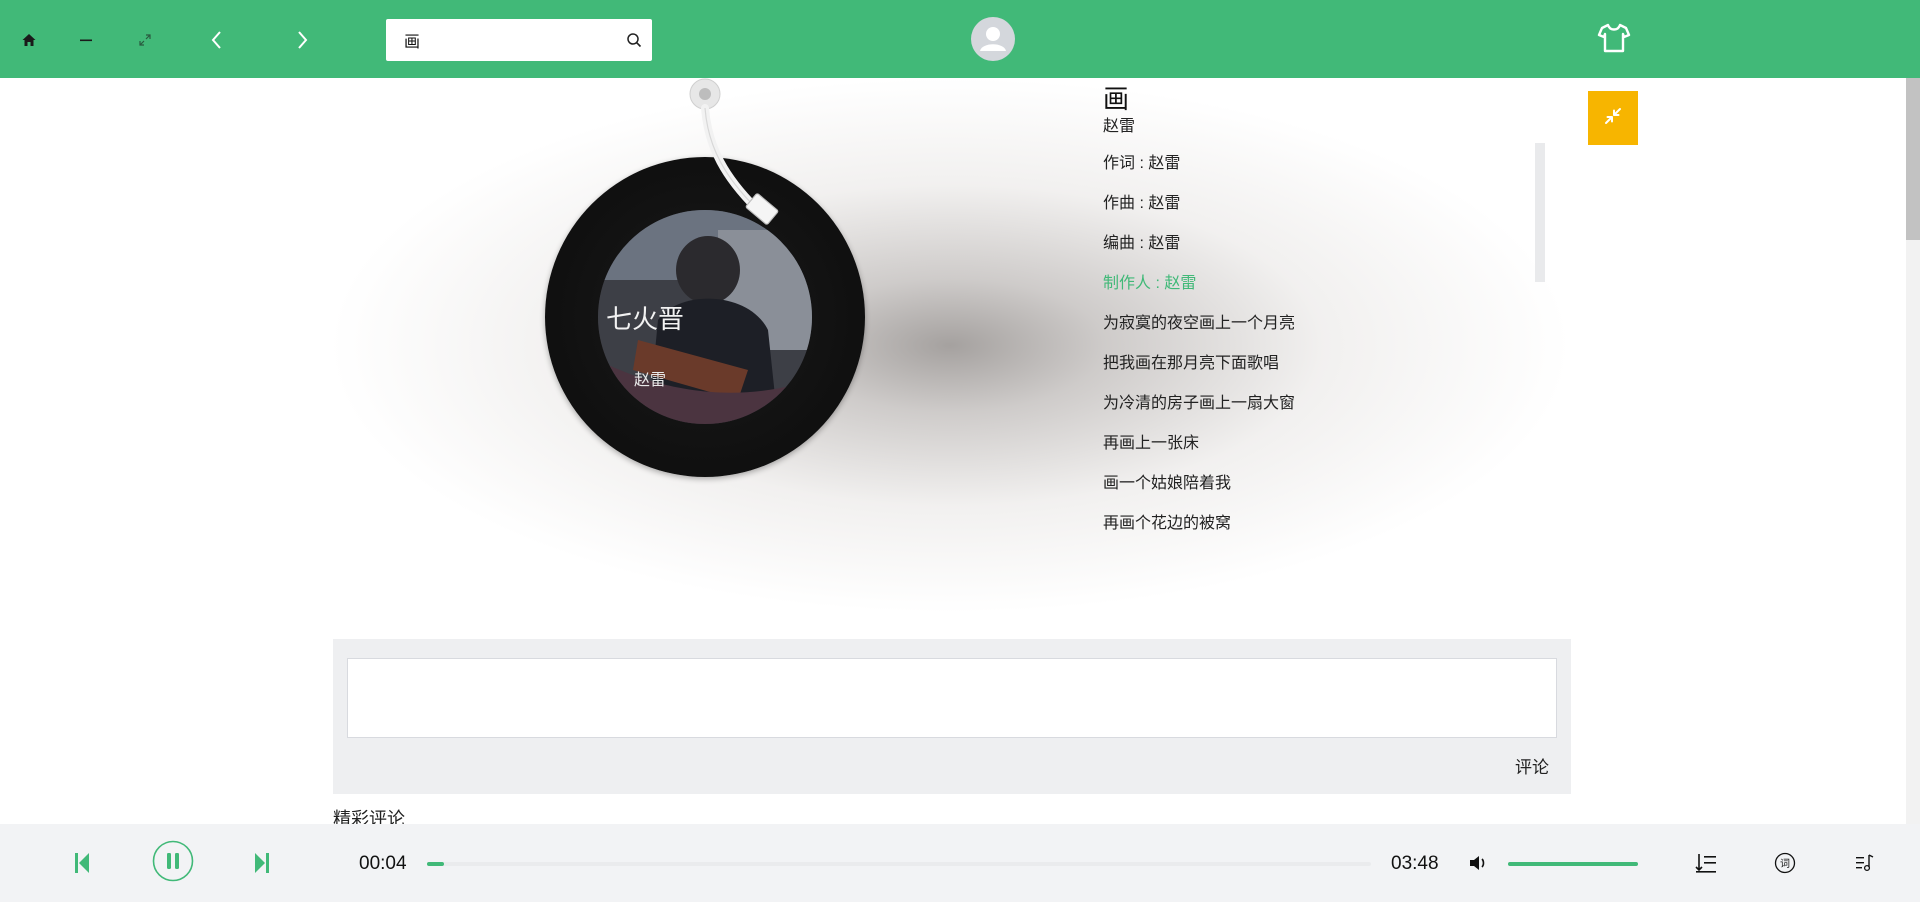 The width and height of the screenshot is (1920, 902). I want to click on lyrics-scrollbar, so click(1540, 212).